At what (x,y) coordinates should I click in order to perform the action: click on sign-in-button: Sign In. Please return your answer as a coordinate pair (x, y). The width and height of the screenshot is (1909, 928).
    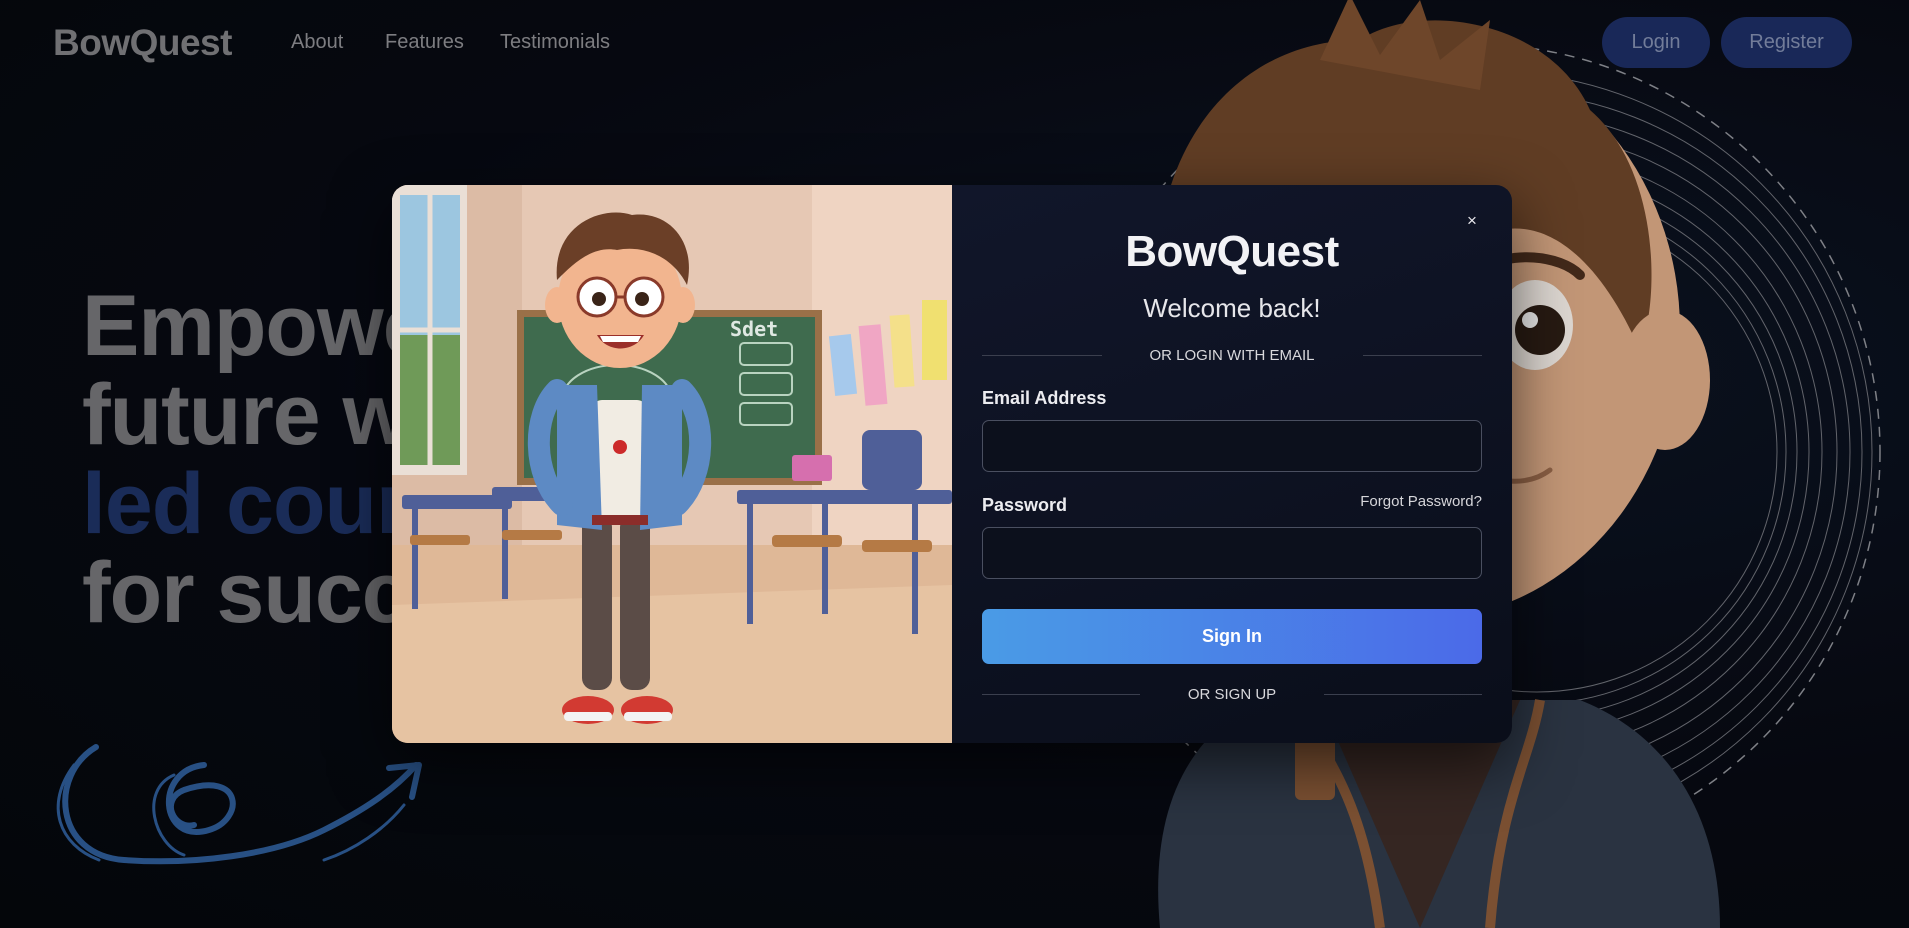
    Looking at the image, I should click on (1232, 636).